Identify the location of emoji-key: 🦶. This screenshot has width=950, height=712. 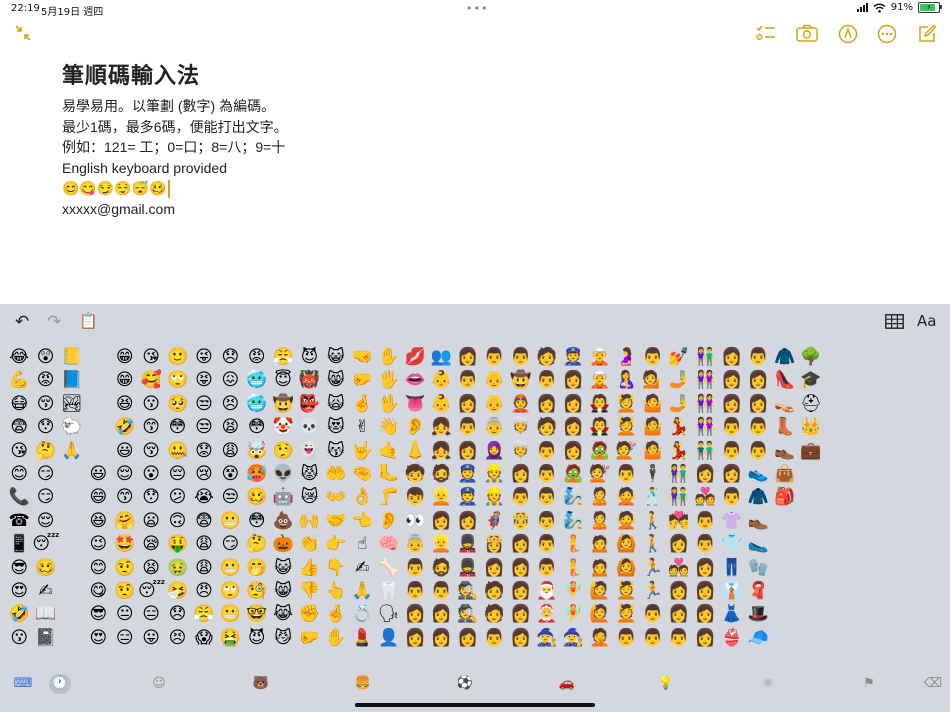
(388, 474).